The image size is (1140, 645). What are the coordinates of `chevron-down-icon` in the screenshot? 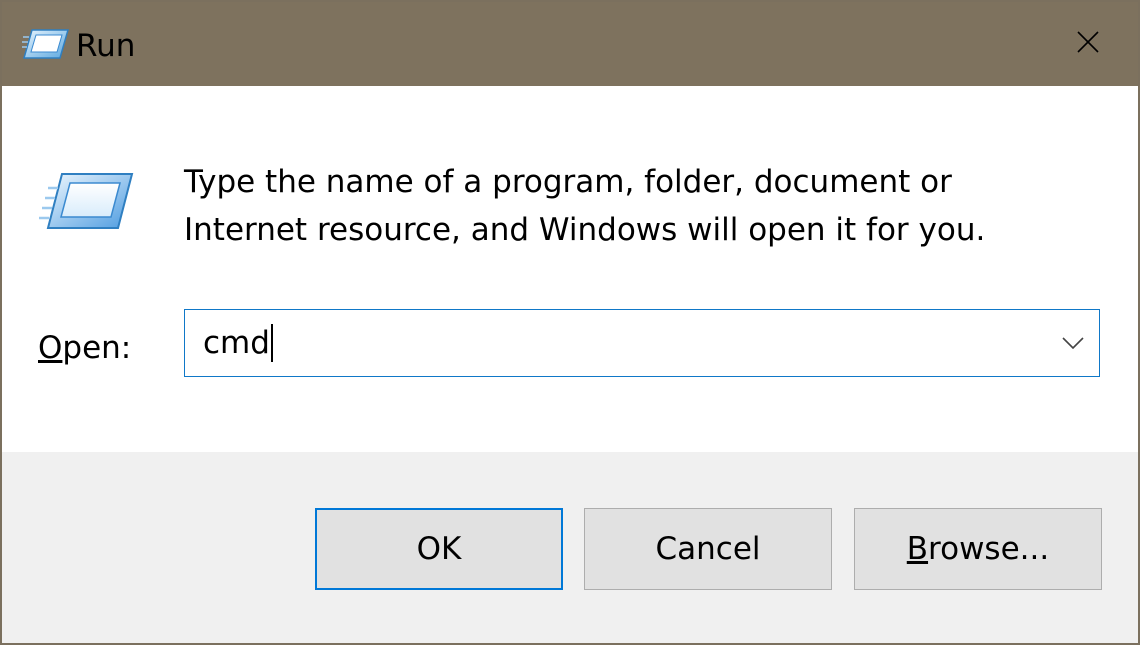 It's located at (1073, 343).